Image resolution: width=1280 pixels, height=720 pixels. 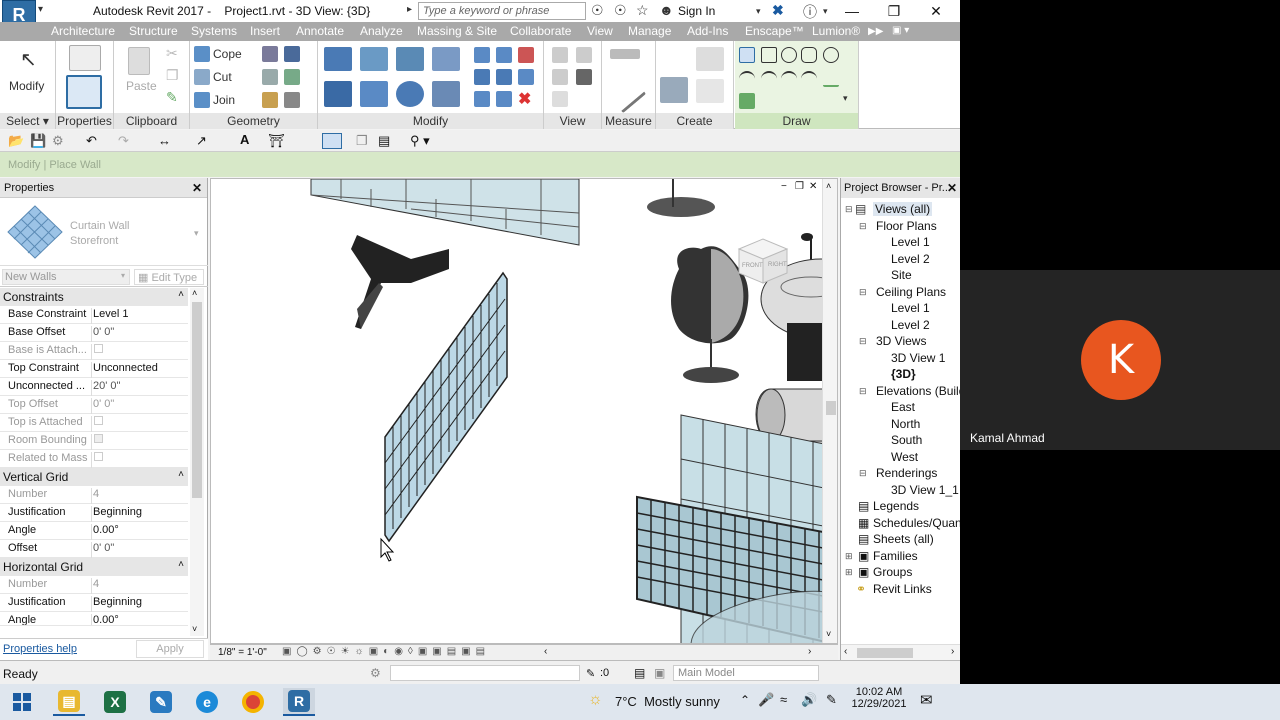 What do you see at coordinates (94, 387) in the screenshot?
I see `property-row: Unconnected ... 20' 0"` at bounding box center [94, 387].